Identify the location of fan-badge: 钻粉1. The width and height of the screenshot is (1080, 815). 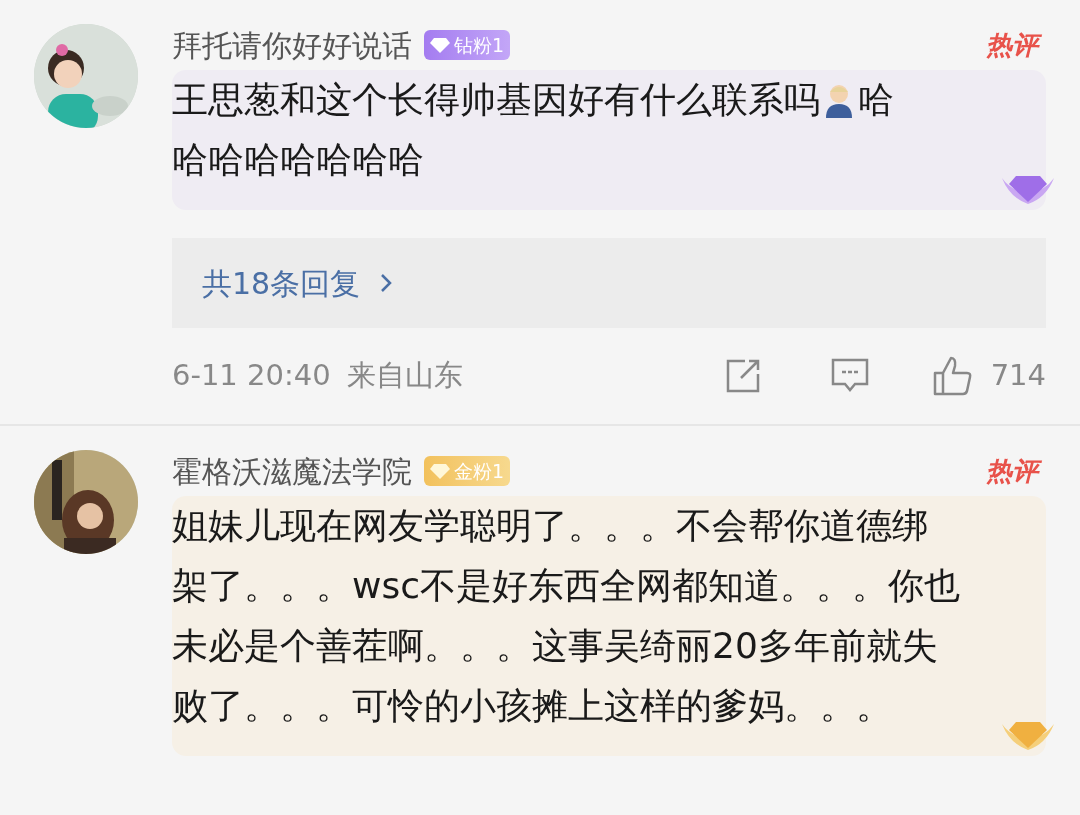
(467, 45).